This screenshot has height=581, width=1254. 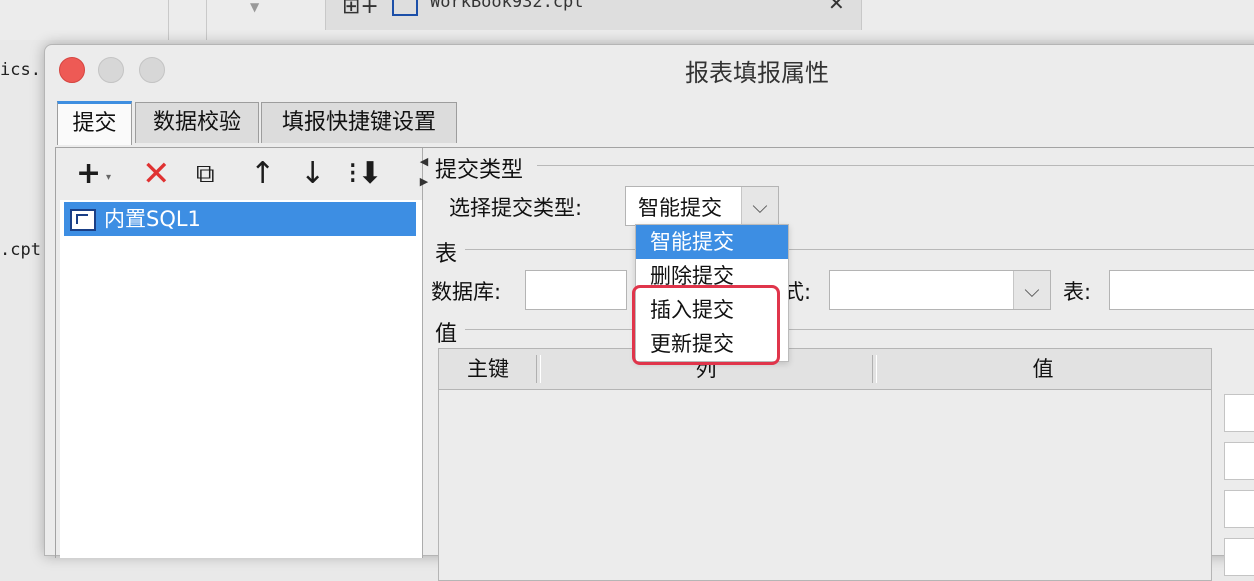 What do you see at coordinates (649, 68) in the screenshot?
I see `dialog-titlebar: 报表填报属性` at bounding box center [649, 68].